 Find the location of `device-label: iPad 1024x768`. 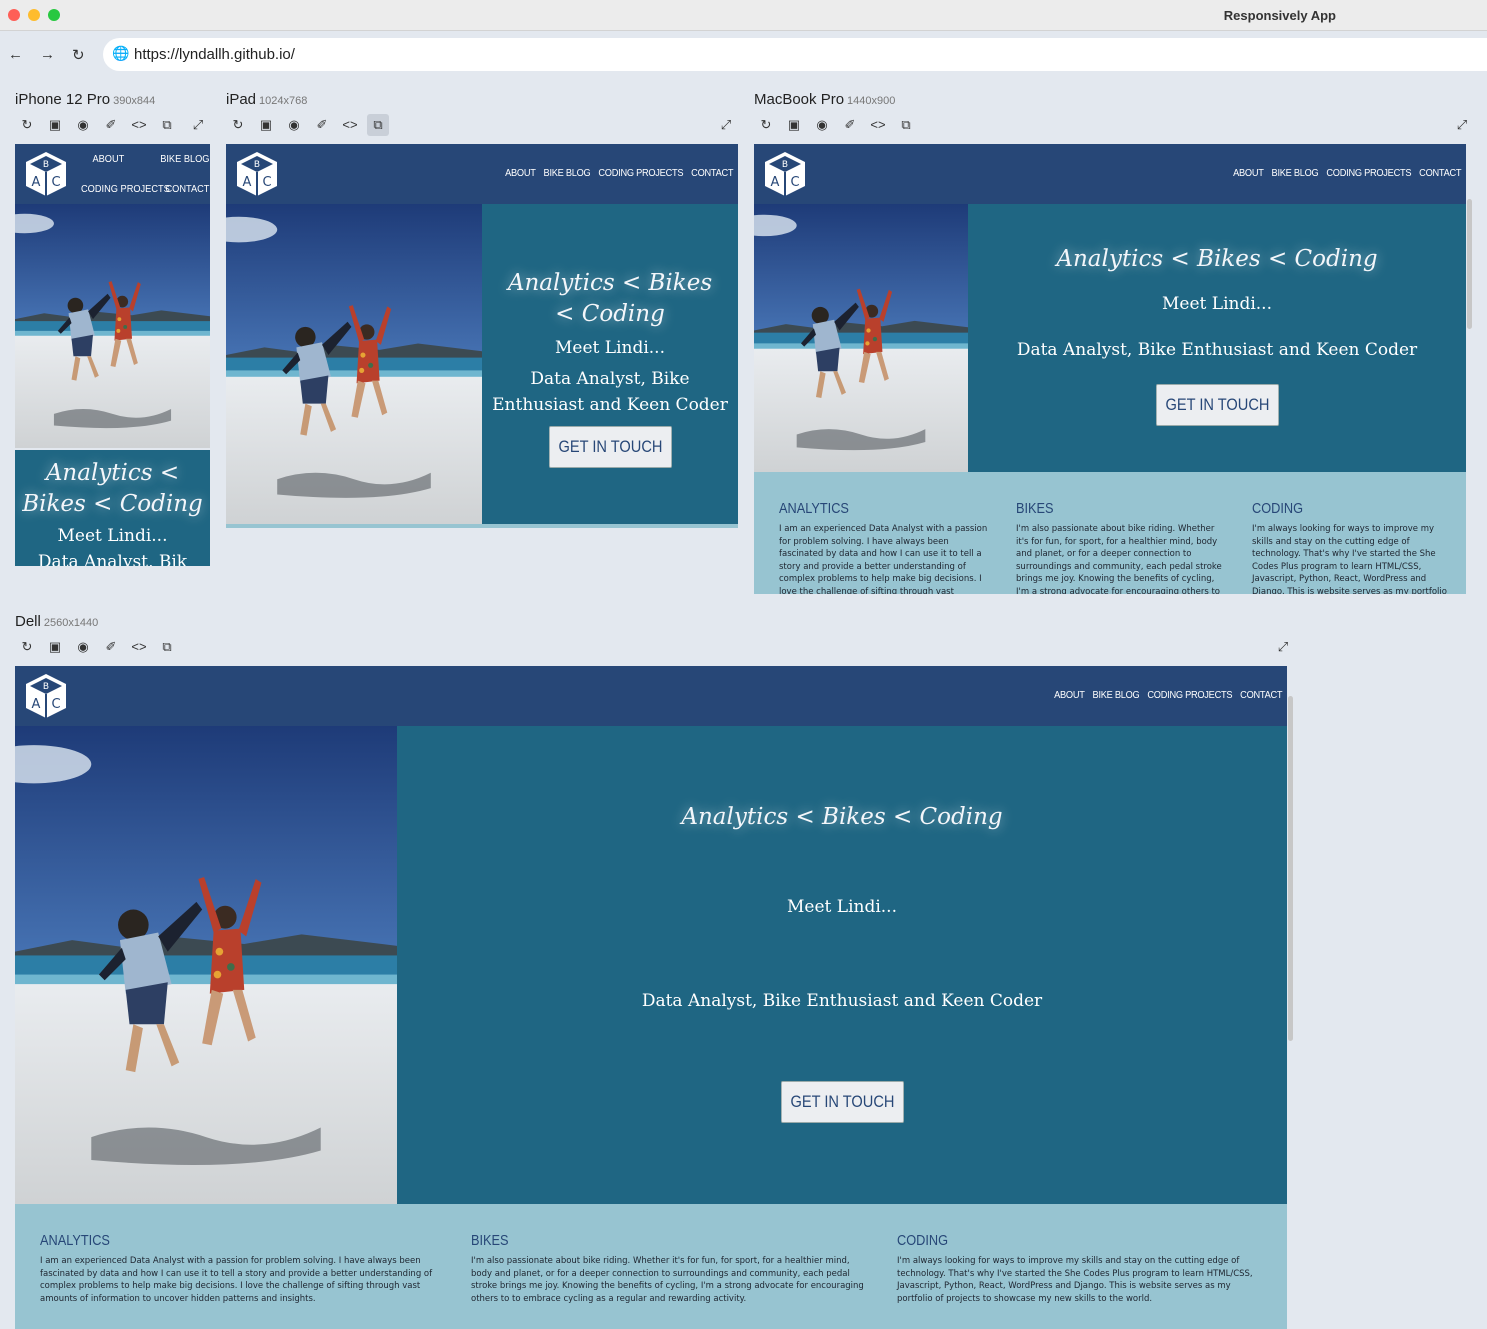

device-label: iPad 1024x768 is located at coordinates (267, 99).